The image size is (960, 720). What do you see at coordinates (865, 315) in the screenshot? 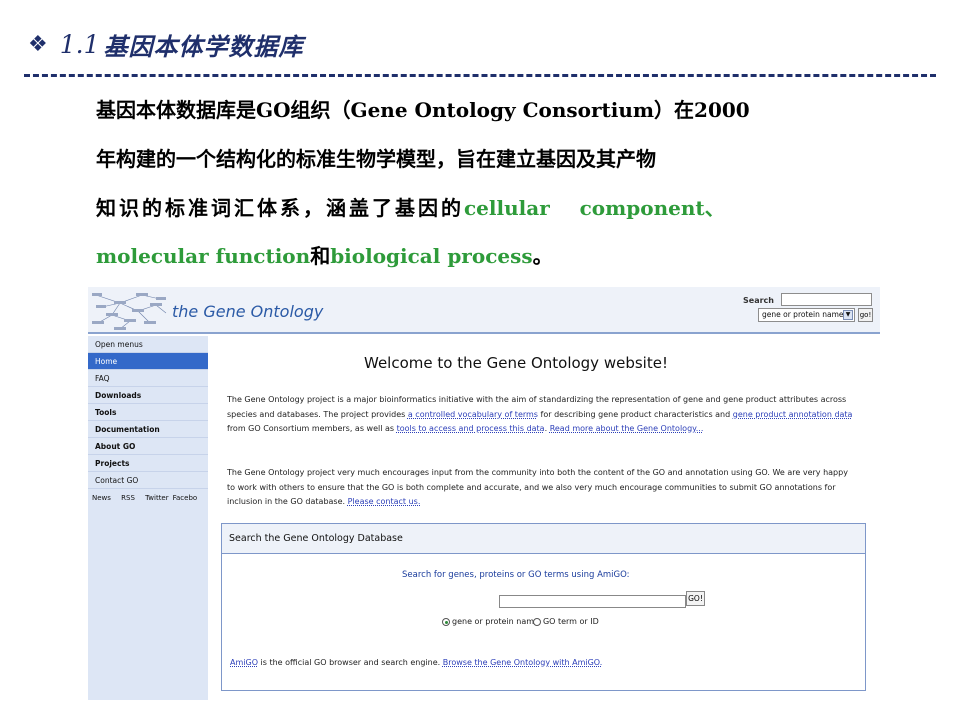
I see `header-search-go-button: go!` at bounding box center [865, 315].